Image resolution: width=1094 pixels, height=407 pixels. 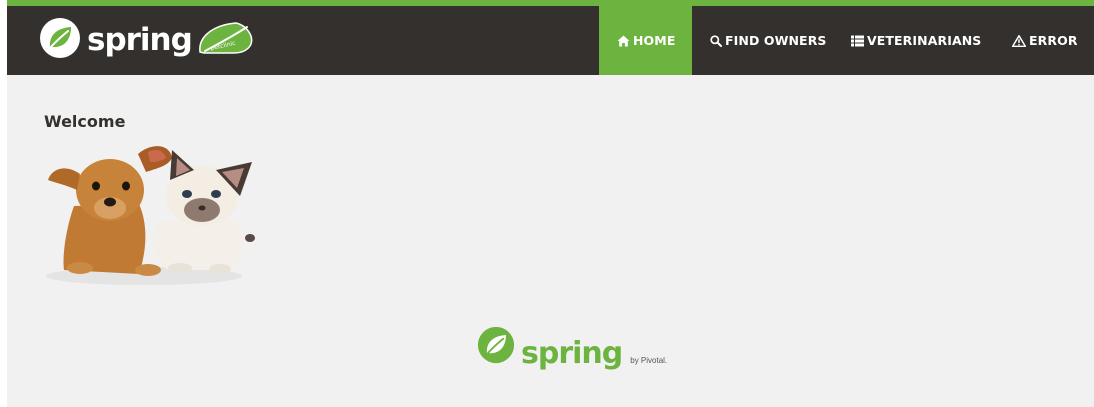 What do you see at coordinates (572, 353) in the screenshot?
I see `footer-spring-text: spring` at bounding box center [572, 353].